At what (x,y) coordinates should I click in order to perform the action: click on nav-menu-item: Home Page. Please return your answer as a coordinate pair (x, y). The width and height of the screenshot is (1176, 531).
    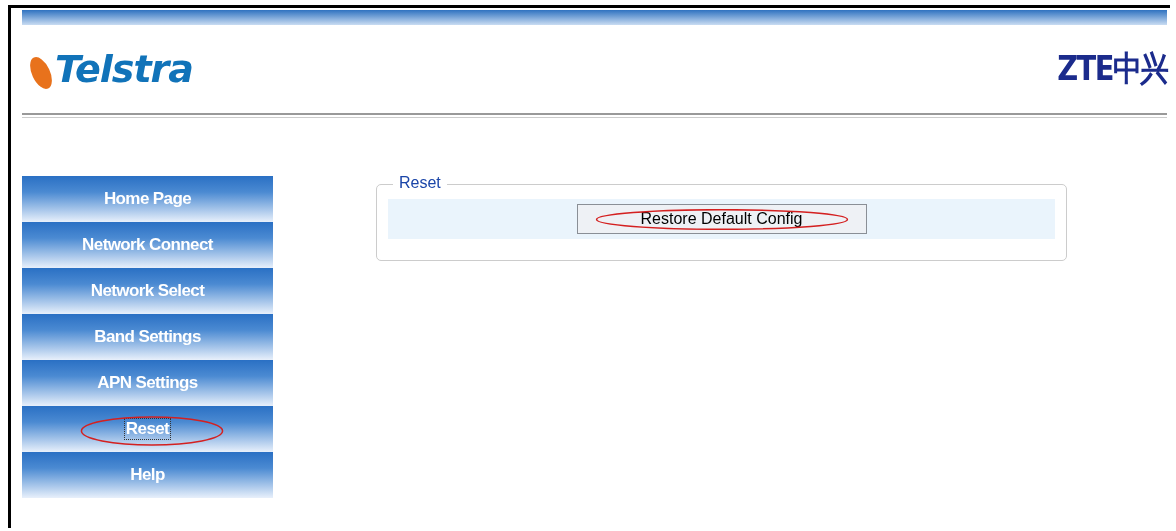
    Looking at the image, I should click on (147, 199).